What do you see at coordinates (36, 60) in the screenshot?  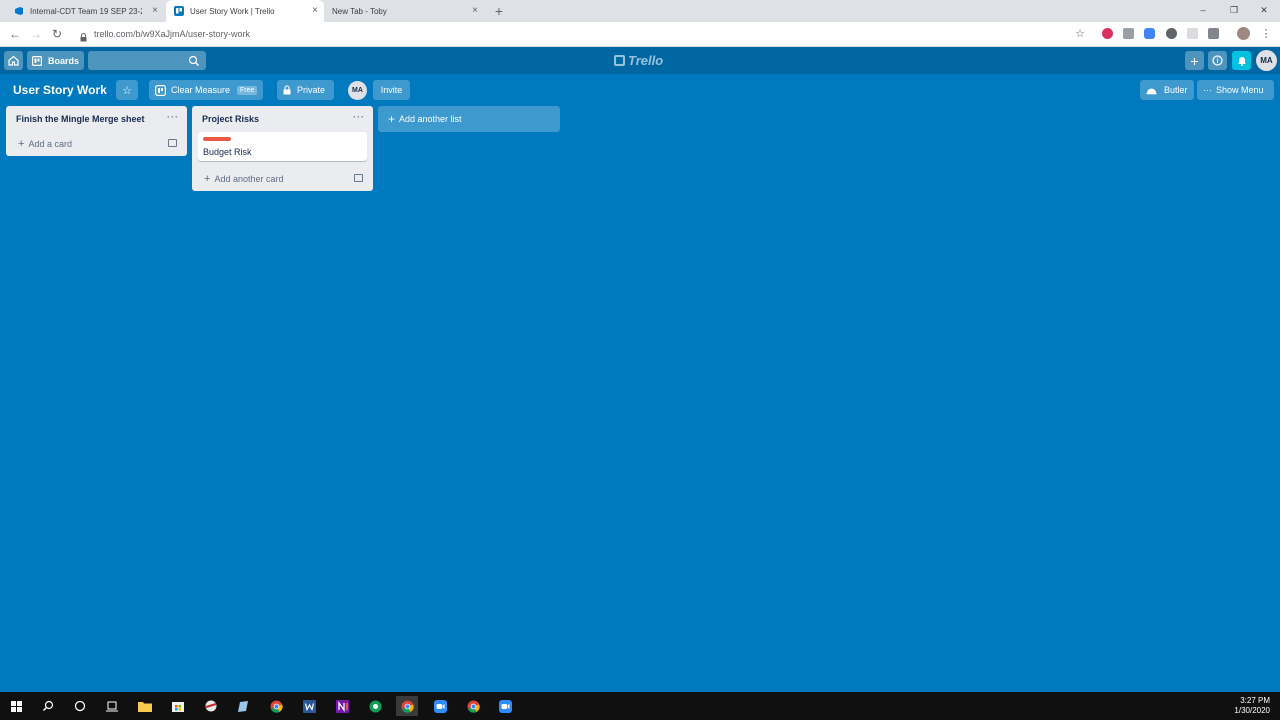 I see `boards-icon` at bounding box center [36, 60].